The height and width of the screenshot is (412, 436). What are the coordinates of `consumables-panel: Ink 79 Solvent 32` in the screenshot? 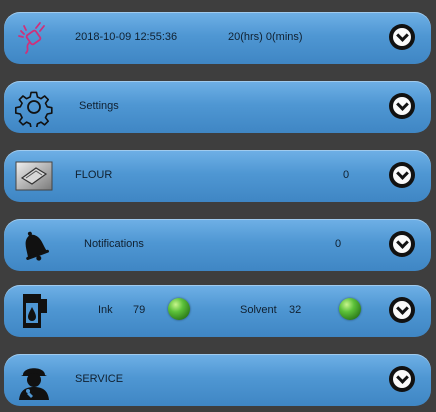 It's located at (217, 311).